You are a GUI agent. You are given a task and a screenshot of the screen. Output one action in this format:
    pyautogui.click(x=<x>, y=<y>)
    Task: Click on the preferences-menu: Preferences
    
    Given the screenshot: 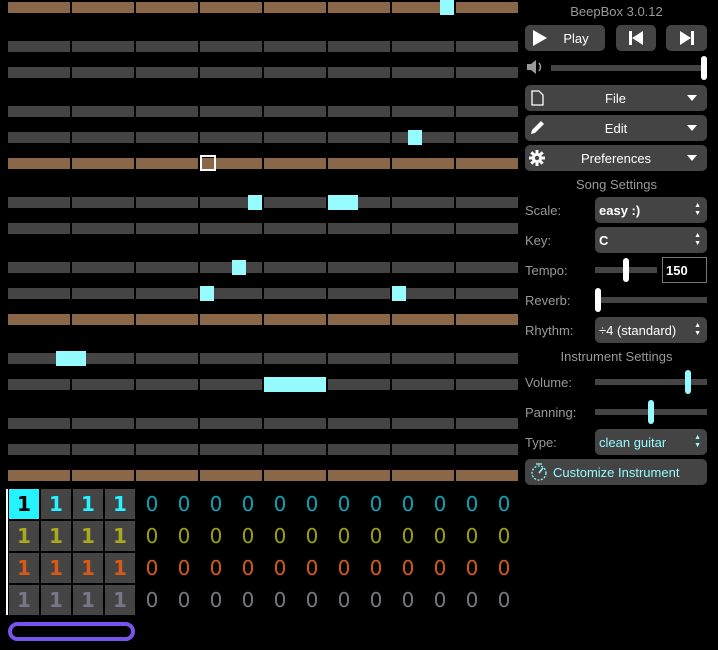 What is the action you would take?
    pyautogui.click(x=616, y=158)
    